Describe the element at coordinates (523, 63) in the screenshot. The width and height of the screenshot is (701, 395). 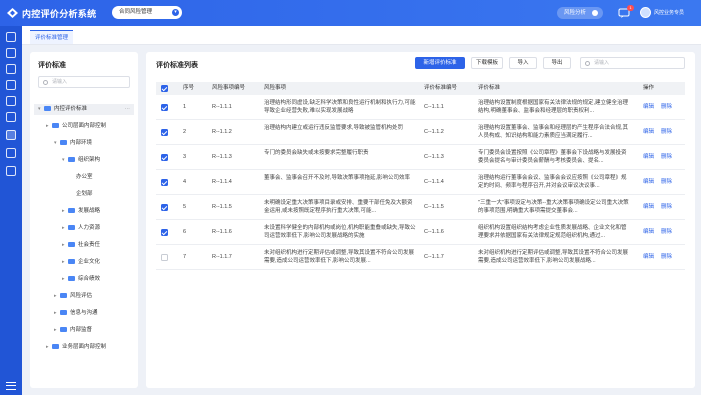
I see `import-button: 导入` at that location.